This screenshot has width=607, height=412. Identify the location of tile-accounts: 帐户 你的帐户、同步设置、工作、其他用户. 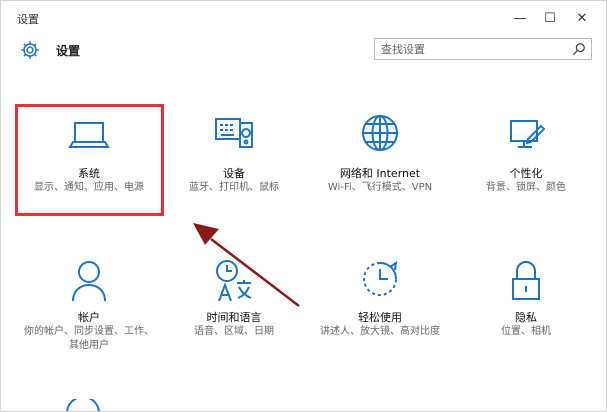
(89, 322).